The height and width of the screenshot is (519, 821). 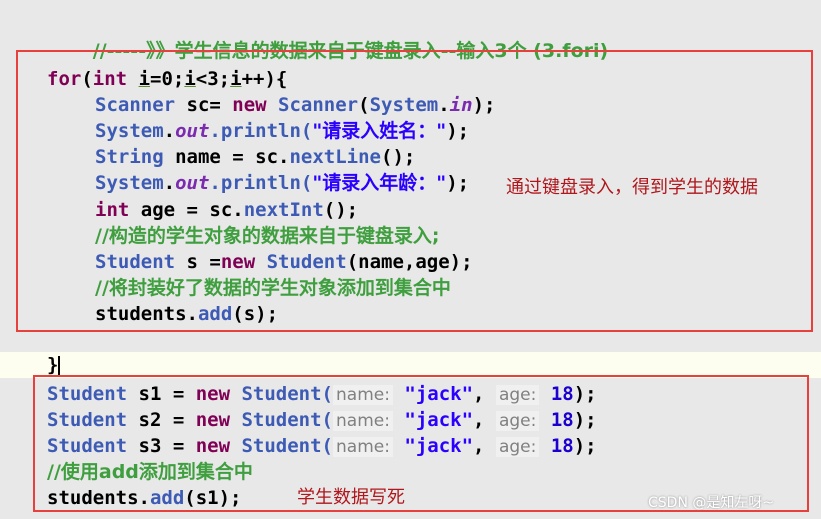 I want to click on closing-brace: }, so click(x=53, y=365).